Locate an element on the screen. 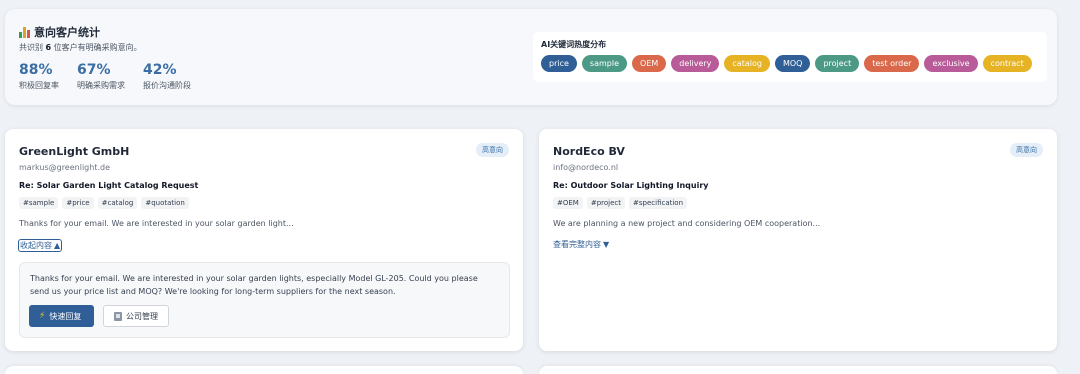 This screenshot has width=1080, height=374. customer-email: markus@greenlight.de is located at coordinates (64, 167).